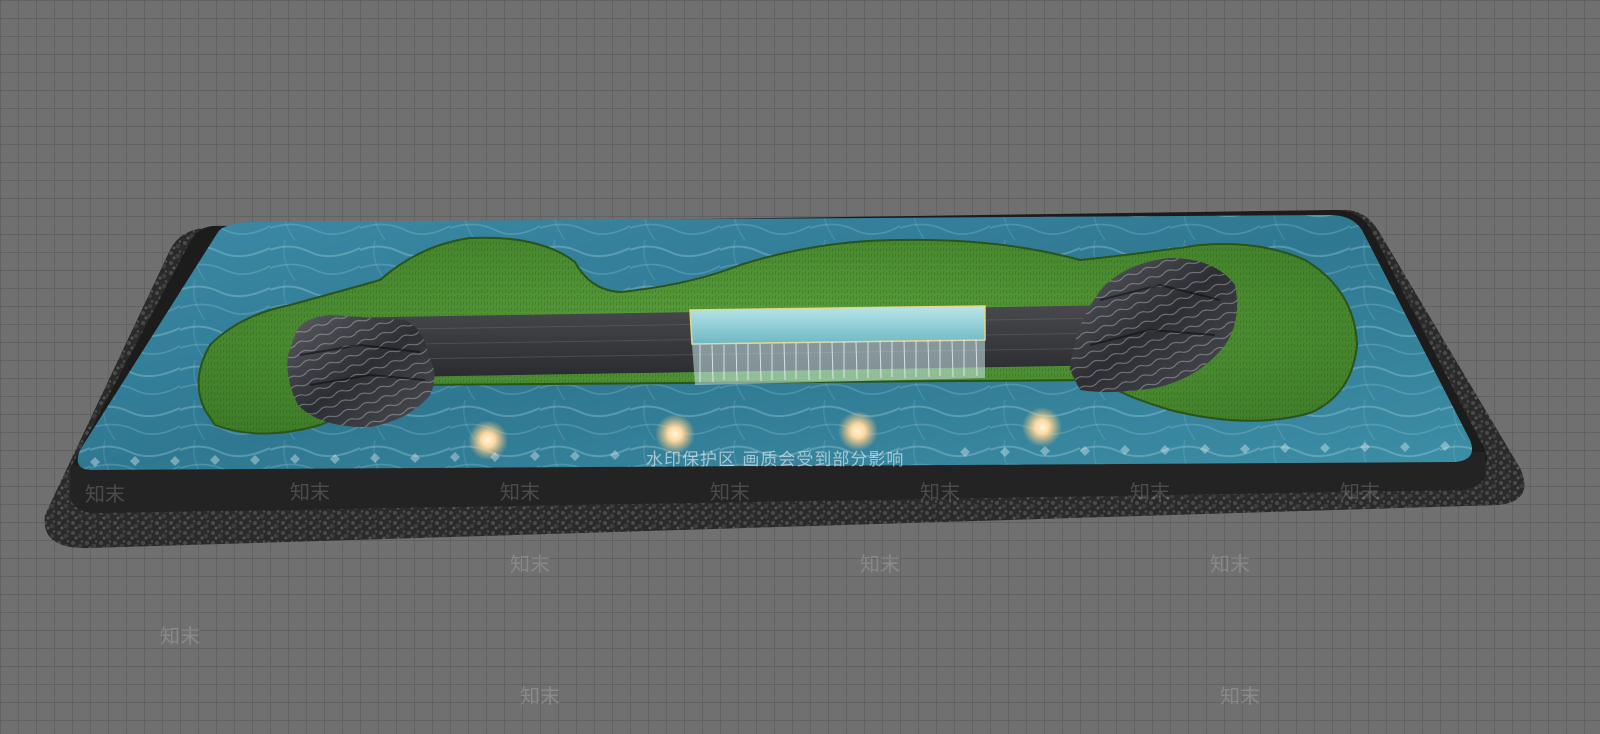 This screenshot has width=1600, height=734. What do you see at coordinates (775, 460) in the screenshot?
I see `watermark-notice: 水印保护区 画质会受到部分影响` at bounding box center [775, 460].